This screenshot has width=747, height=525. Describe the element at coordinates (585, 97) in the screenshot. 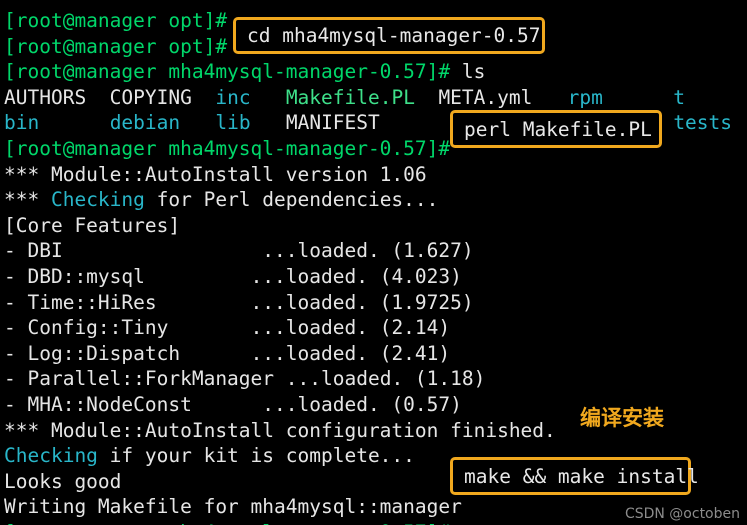

I see `ls-entry-rpm: rpm` at that location.